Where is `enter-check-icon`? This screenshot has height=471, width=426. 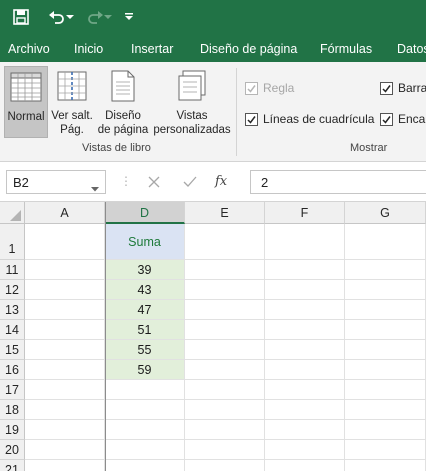
enter-check-icon is located at coordinates (190, 182).